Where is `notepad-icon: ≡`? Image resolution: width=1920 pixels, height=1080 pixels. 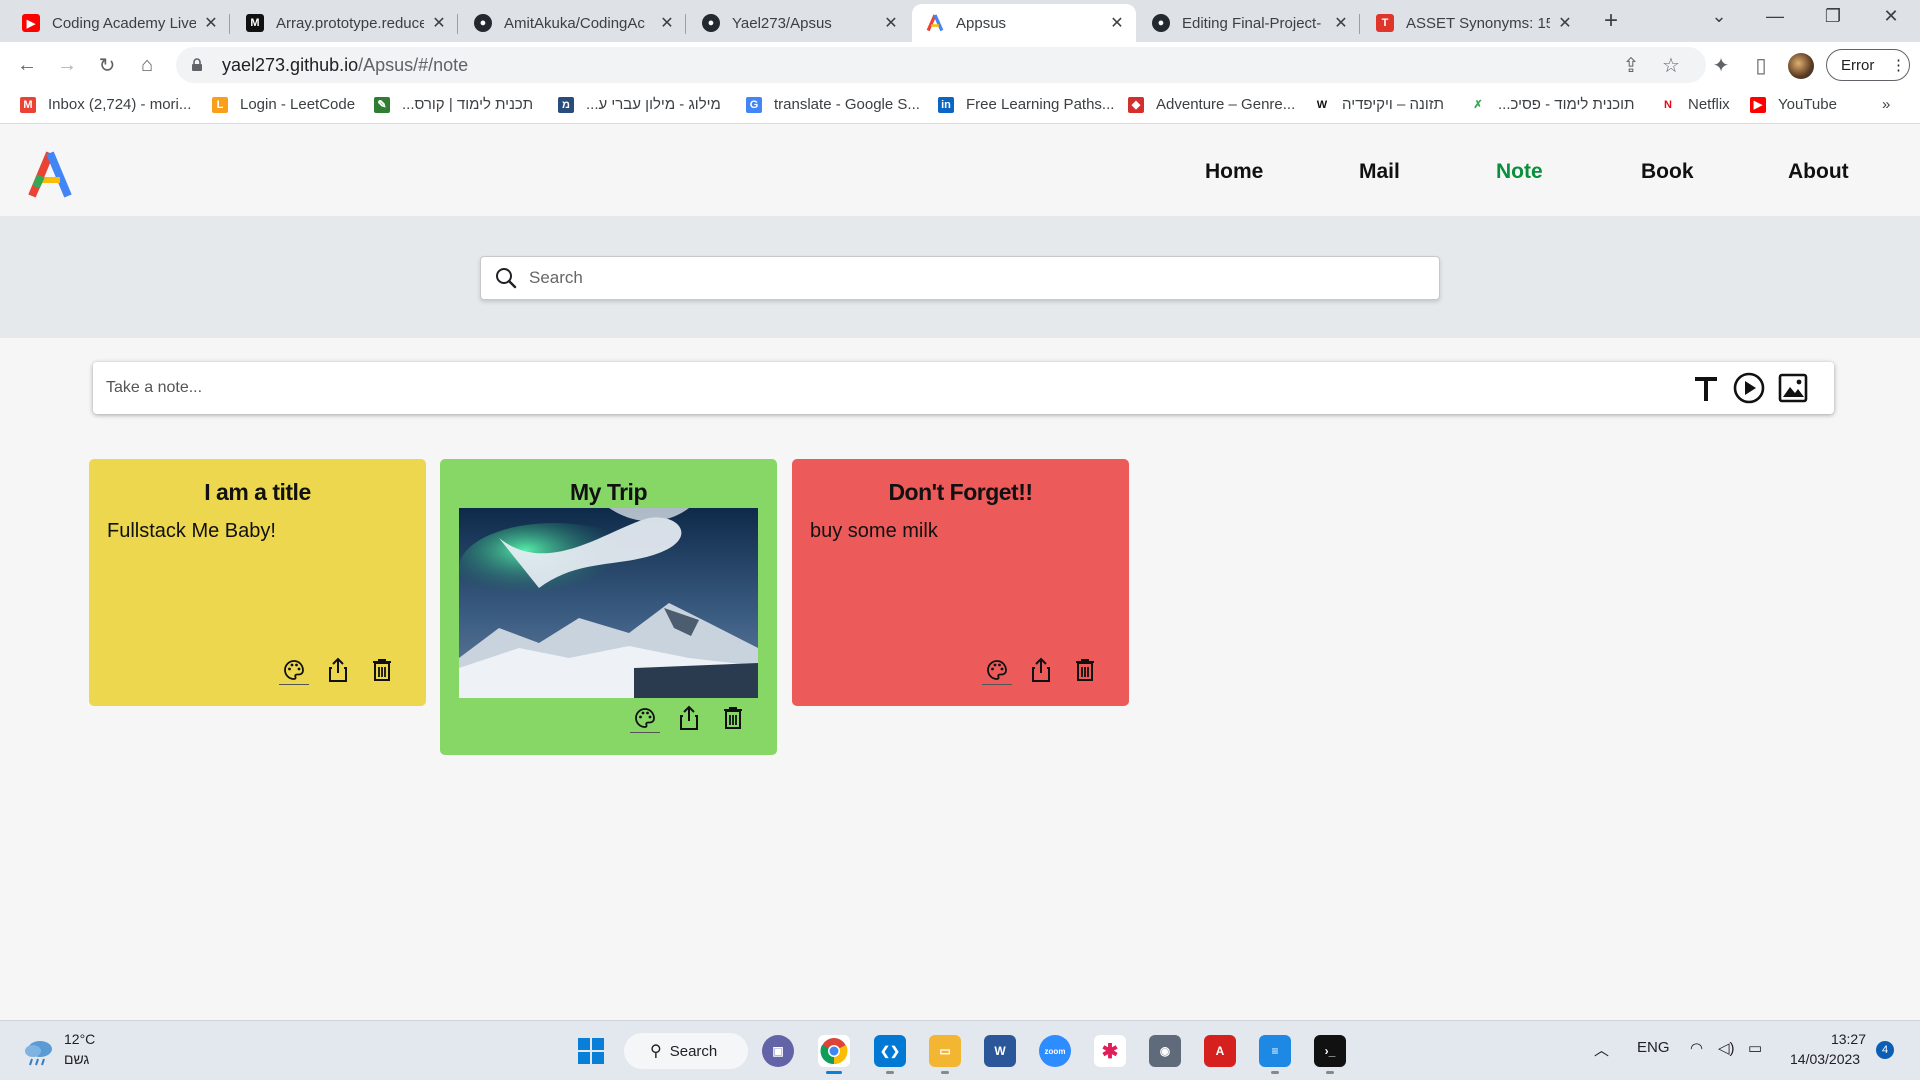
notepad-icon: ≡ is located at coordinates (1275, 1051).